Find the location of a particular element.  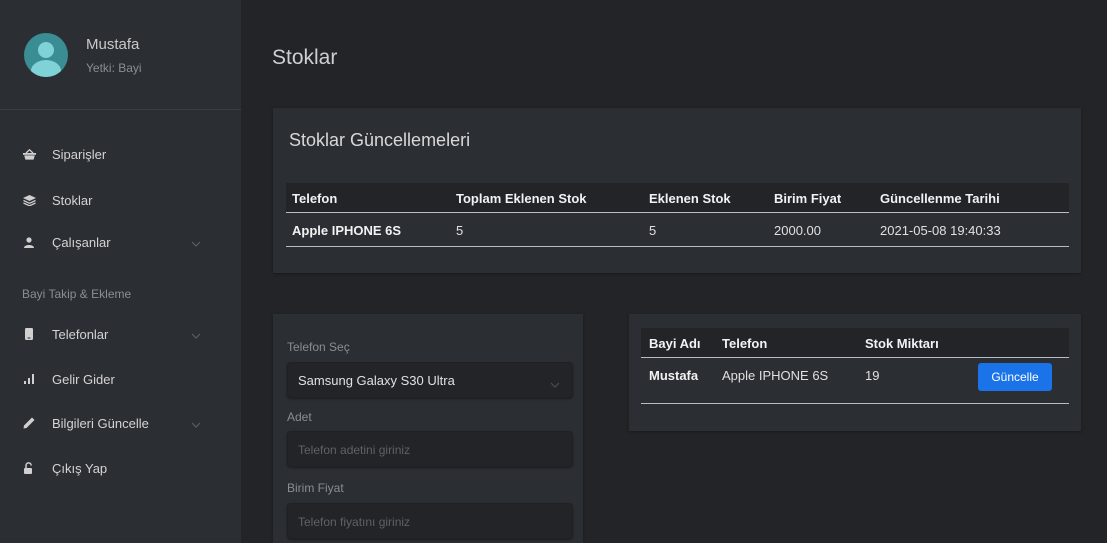

sidebar-item-label: Gelir Gider is located at coordinates (83, 379).